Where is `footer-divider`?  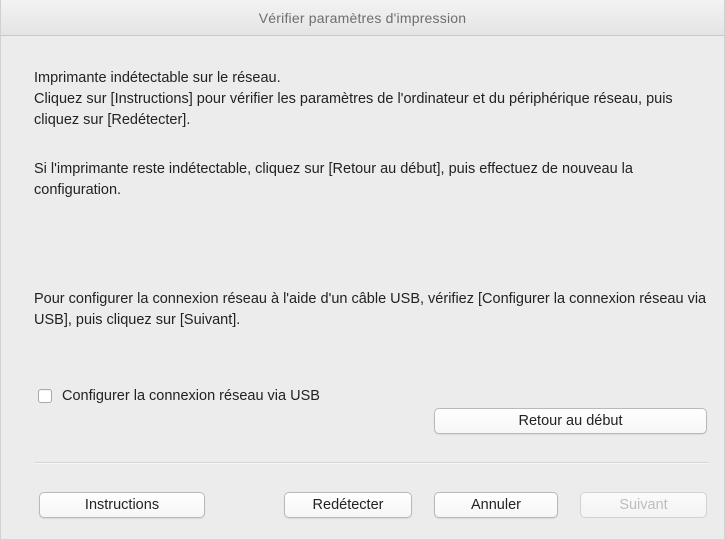 footer-divider is located at coordinates (371, 463).